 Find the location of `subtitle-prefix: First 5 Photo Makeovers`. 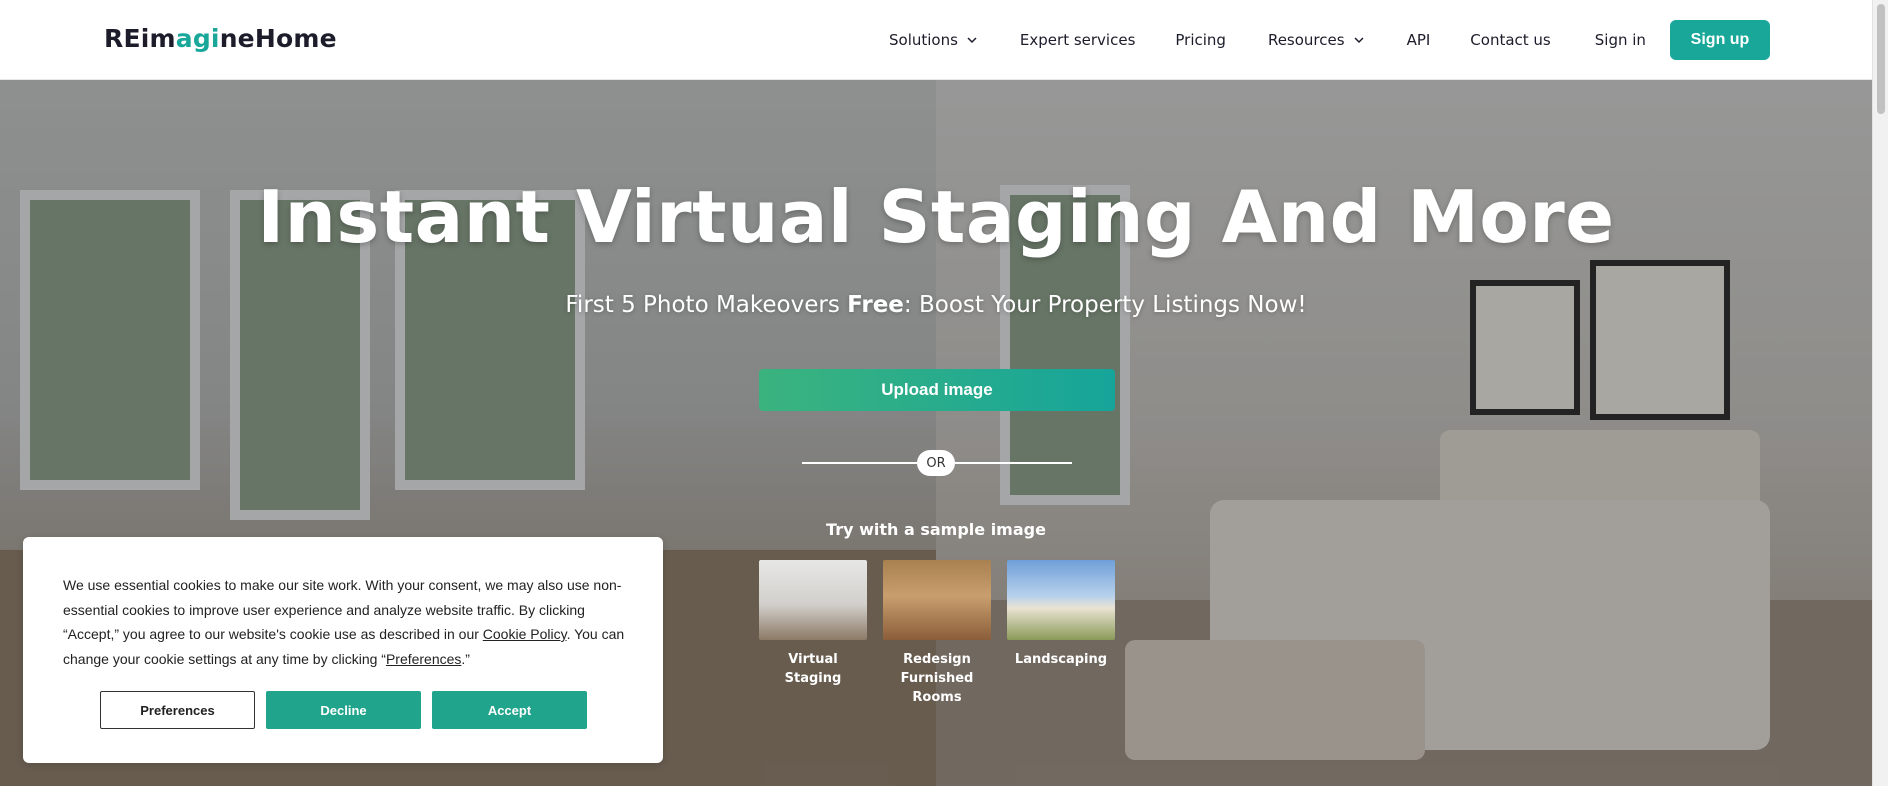

subtitle-prefix: First 5 Photo Makeovers is located at coordinates (706, 305).